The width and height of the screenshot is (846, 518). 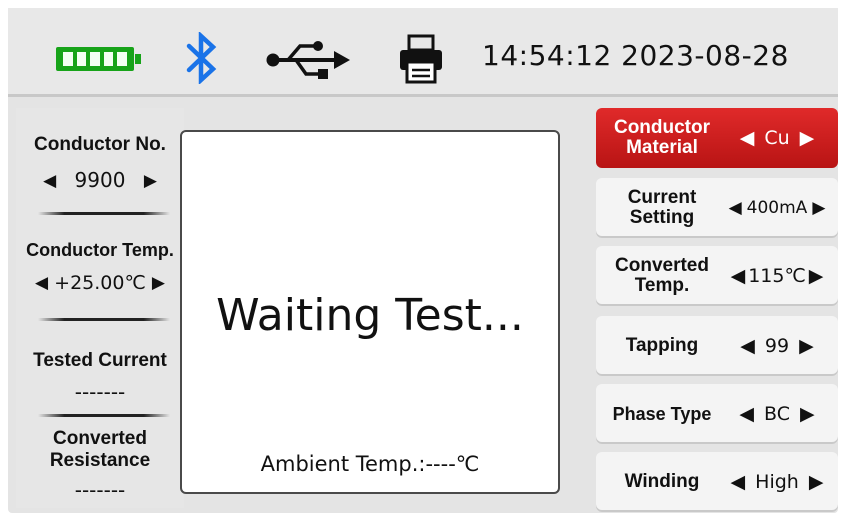 I want to click on printer-icon, so click(x=421, y=59).